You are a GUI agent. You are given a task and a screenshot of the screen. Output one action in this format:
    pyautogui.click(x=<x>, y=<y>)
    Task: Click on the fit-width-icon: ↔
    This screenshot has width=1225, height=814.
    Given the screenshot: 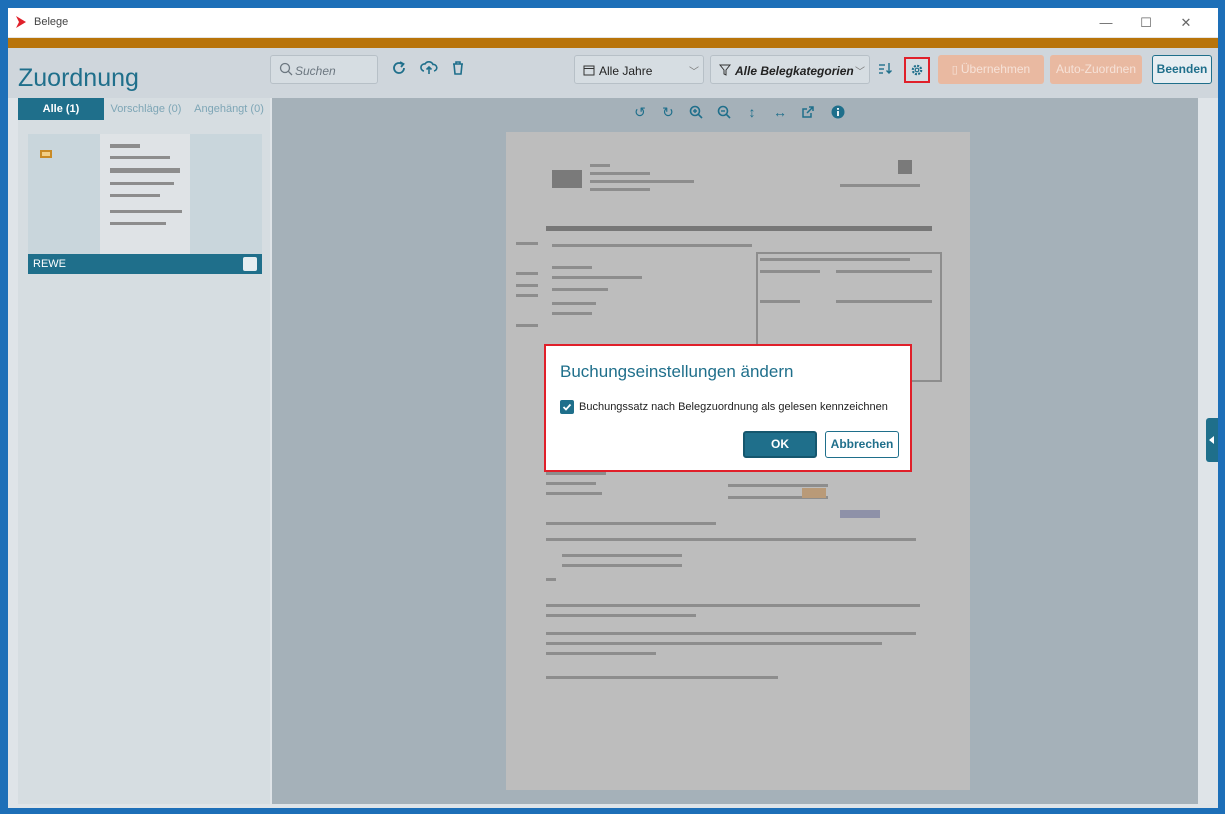 What is the action you would take?
    pyautogui.click(x=780, y=112)
    